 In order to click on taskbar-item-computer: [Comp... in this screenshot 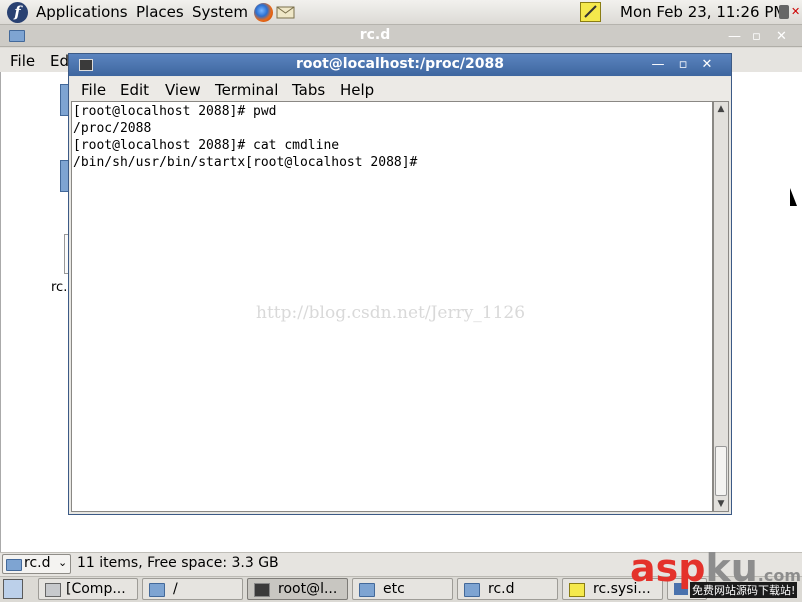, I will do `click(88, 589)`.